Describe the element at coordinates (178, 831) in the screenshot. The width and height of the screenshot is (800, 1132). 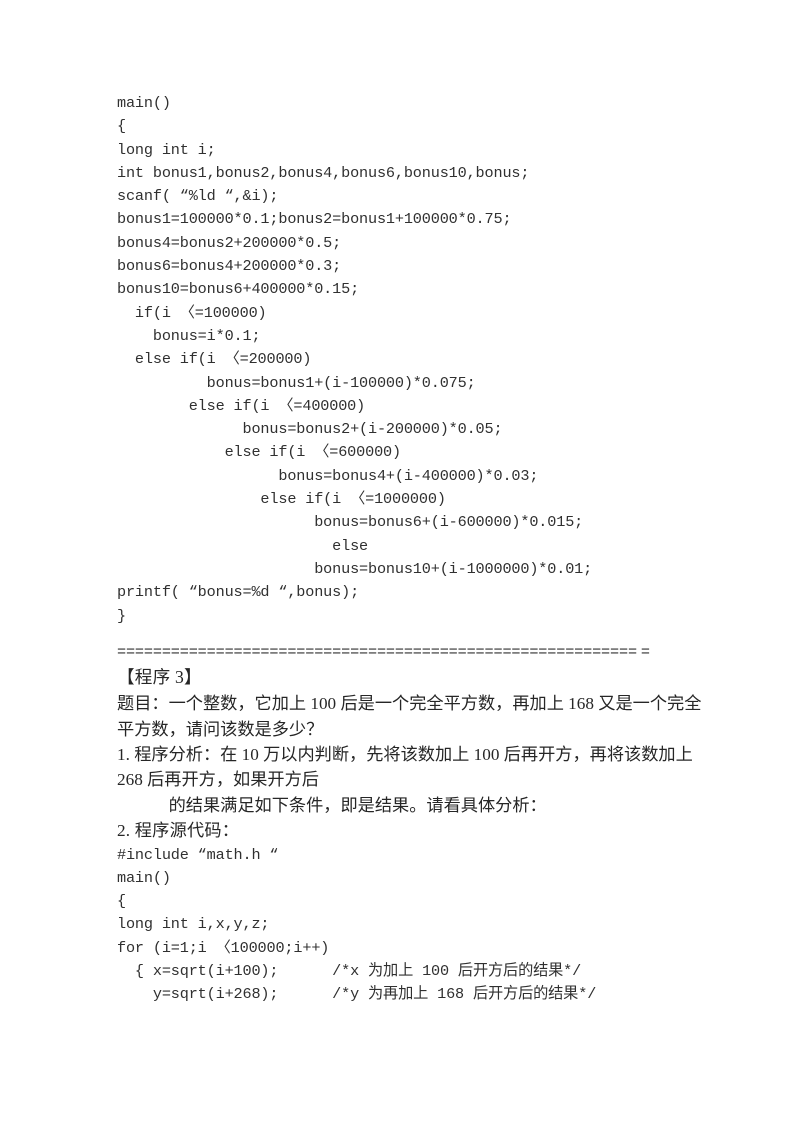
I see `program-3-source-label: 2. 程序源代码：` at that location.